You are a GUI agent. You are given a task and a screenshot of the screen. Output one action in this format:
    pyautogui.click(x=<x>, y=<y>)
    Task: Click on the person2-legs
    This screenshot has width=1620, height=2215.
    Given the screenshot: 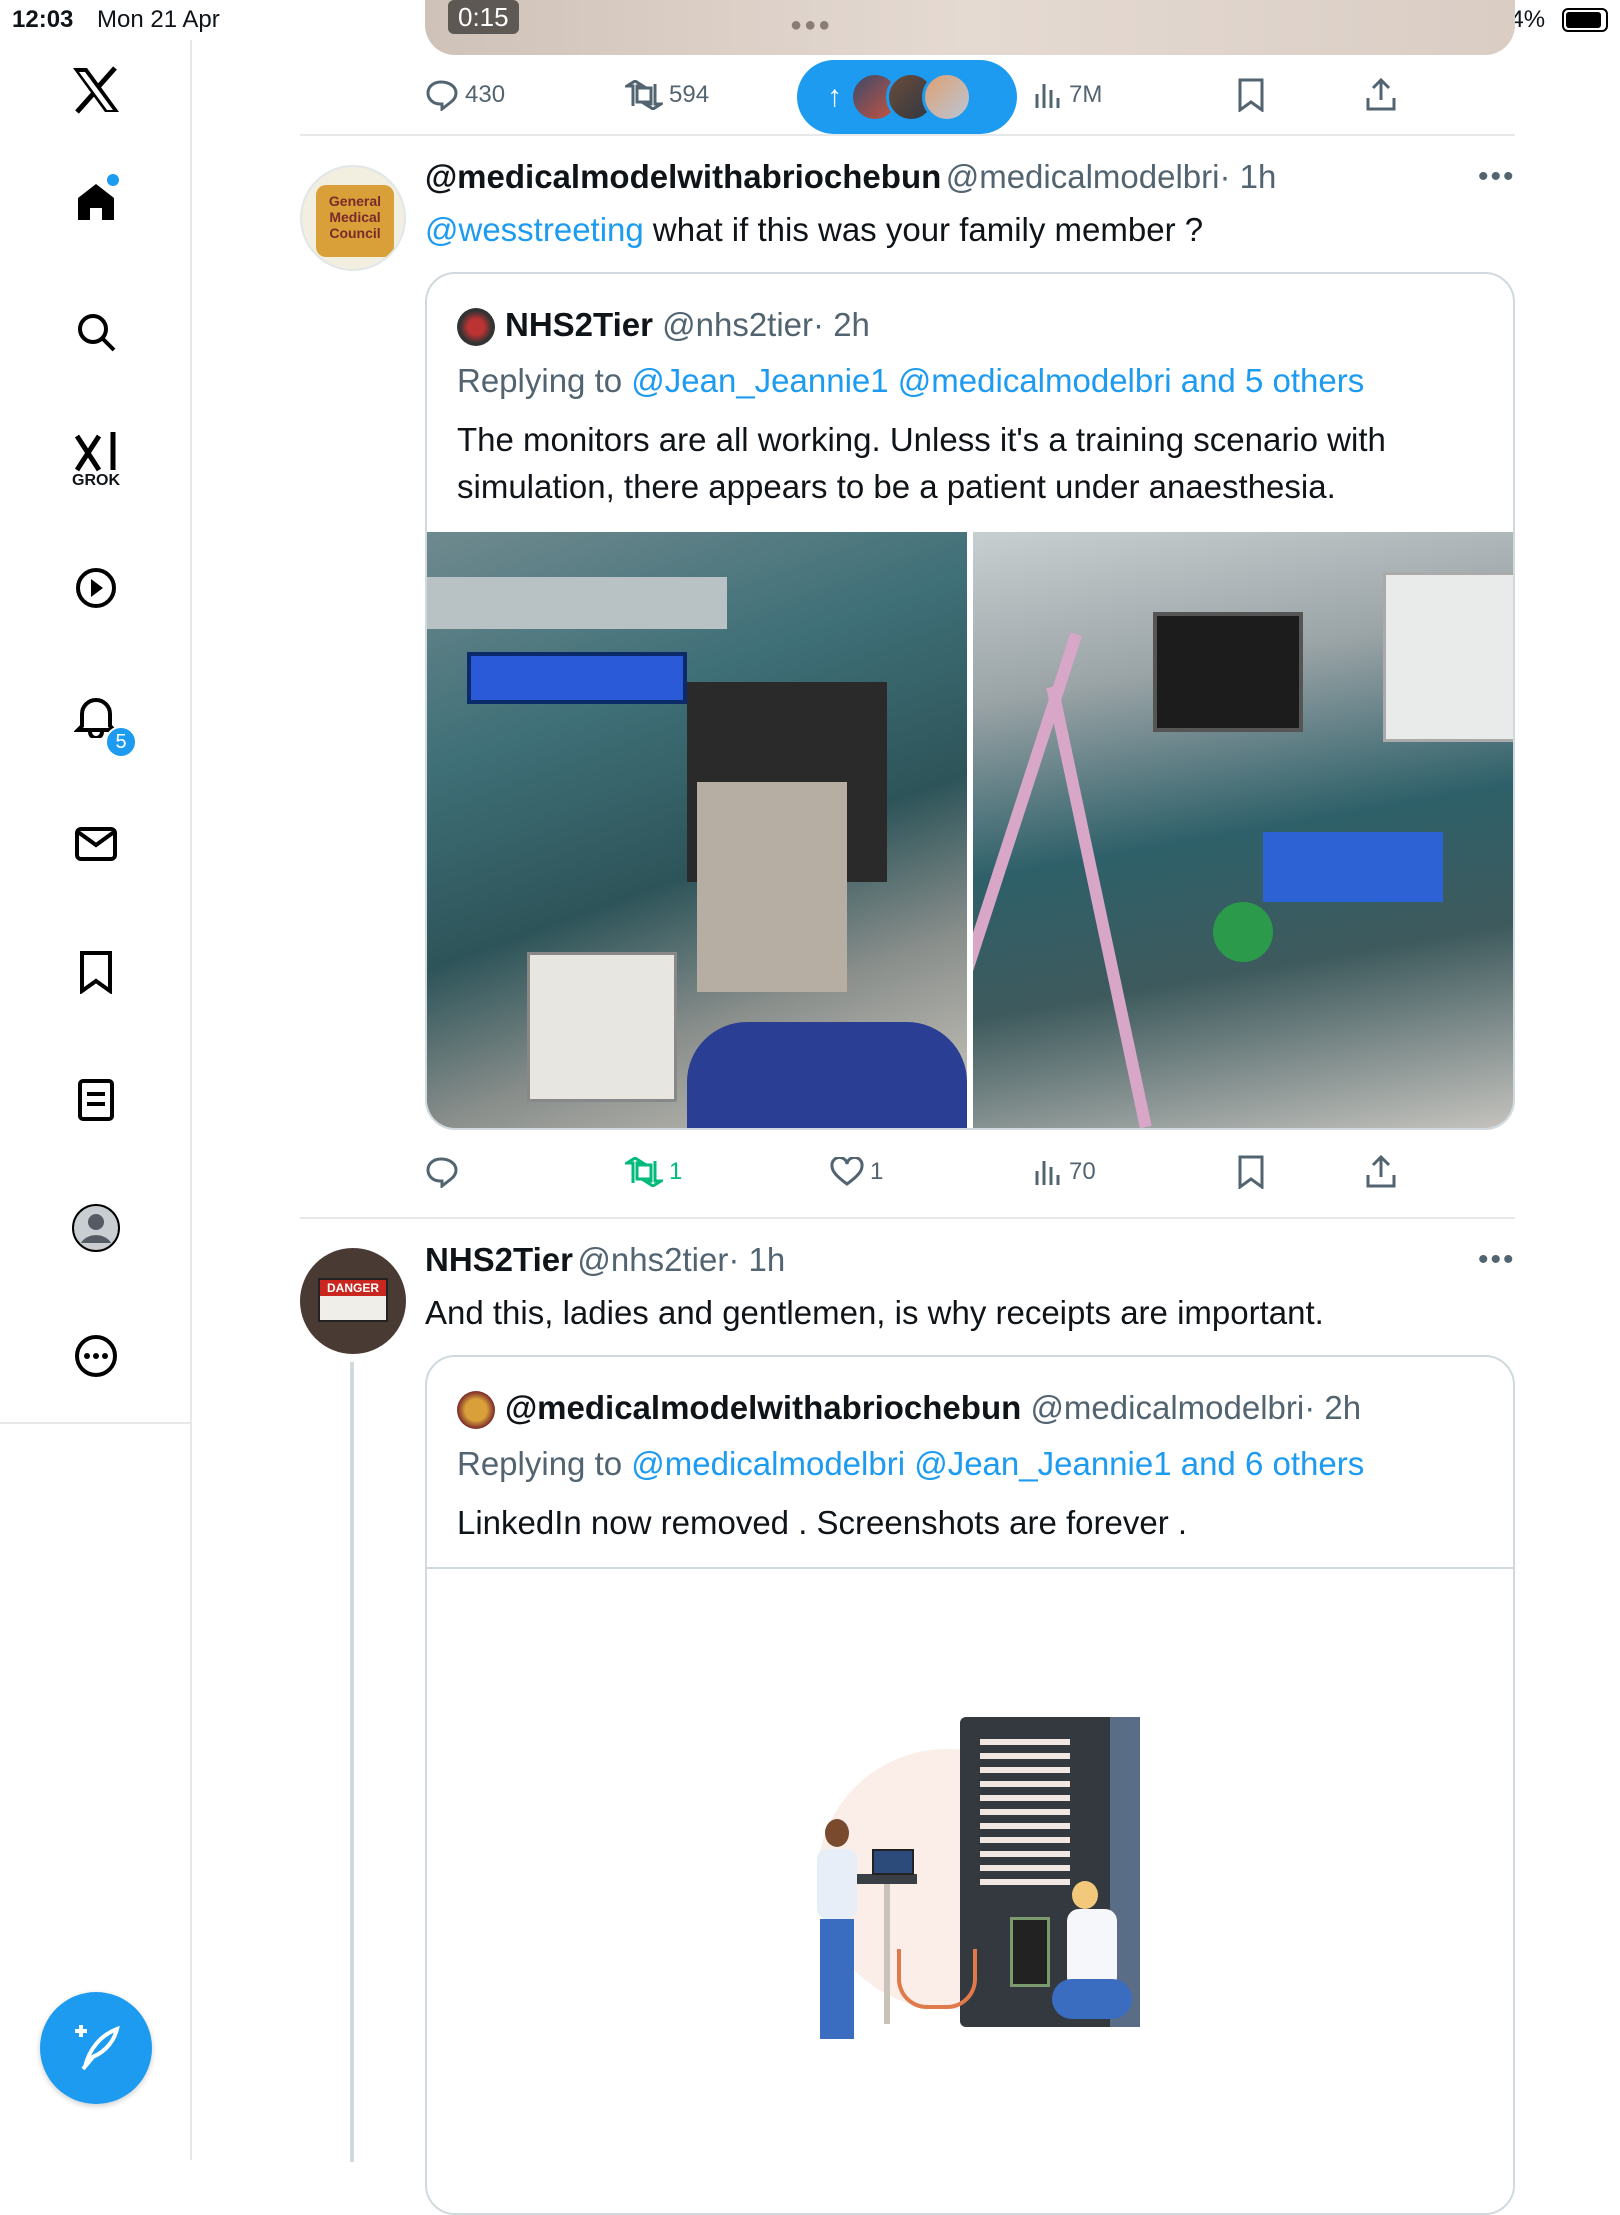 What is the action you would take?
    pyautogui.click(x=1092, y=1999)
    